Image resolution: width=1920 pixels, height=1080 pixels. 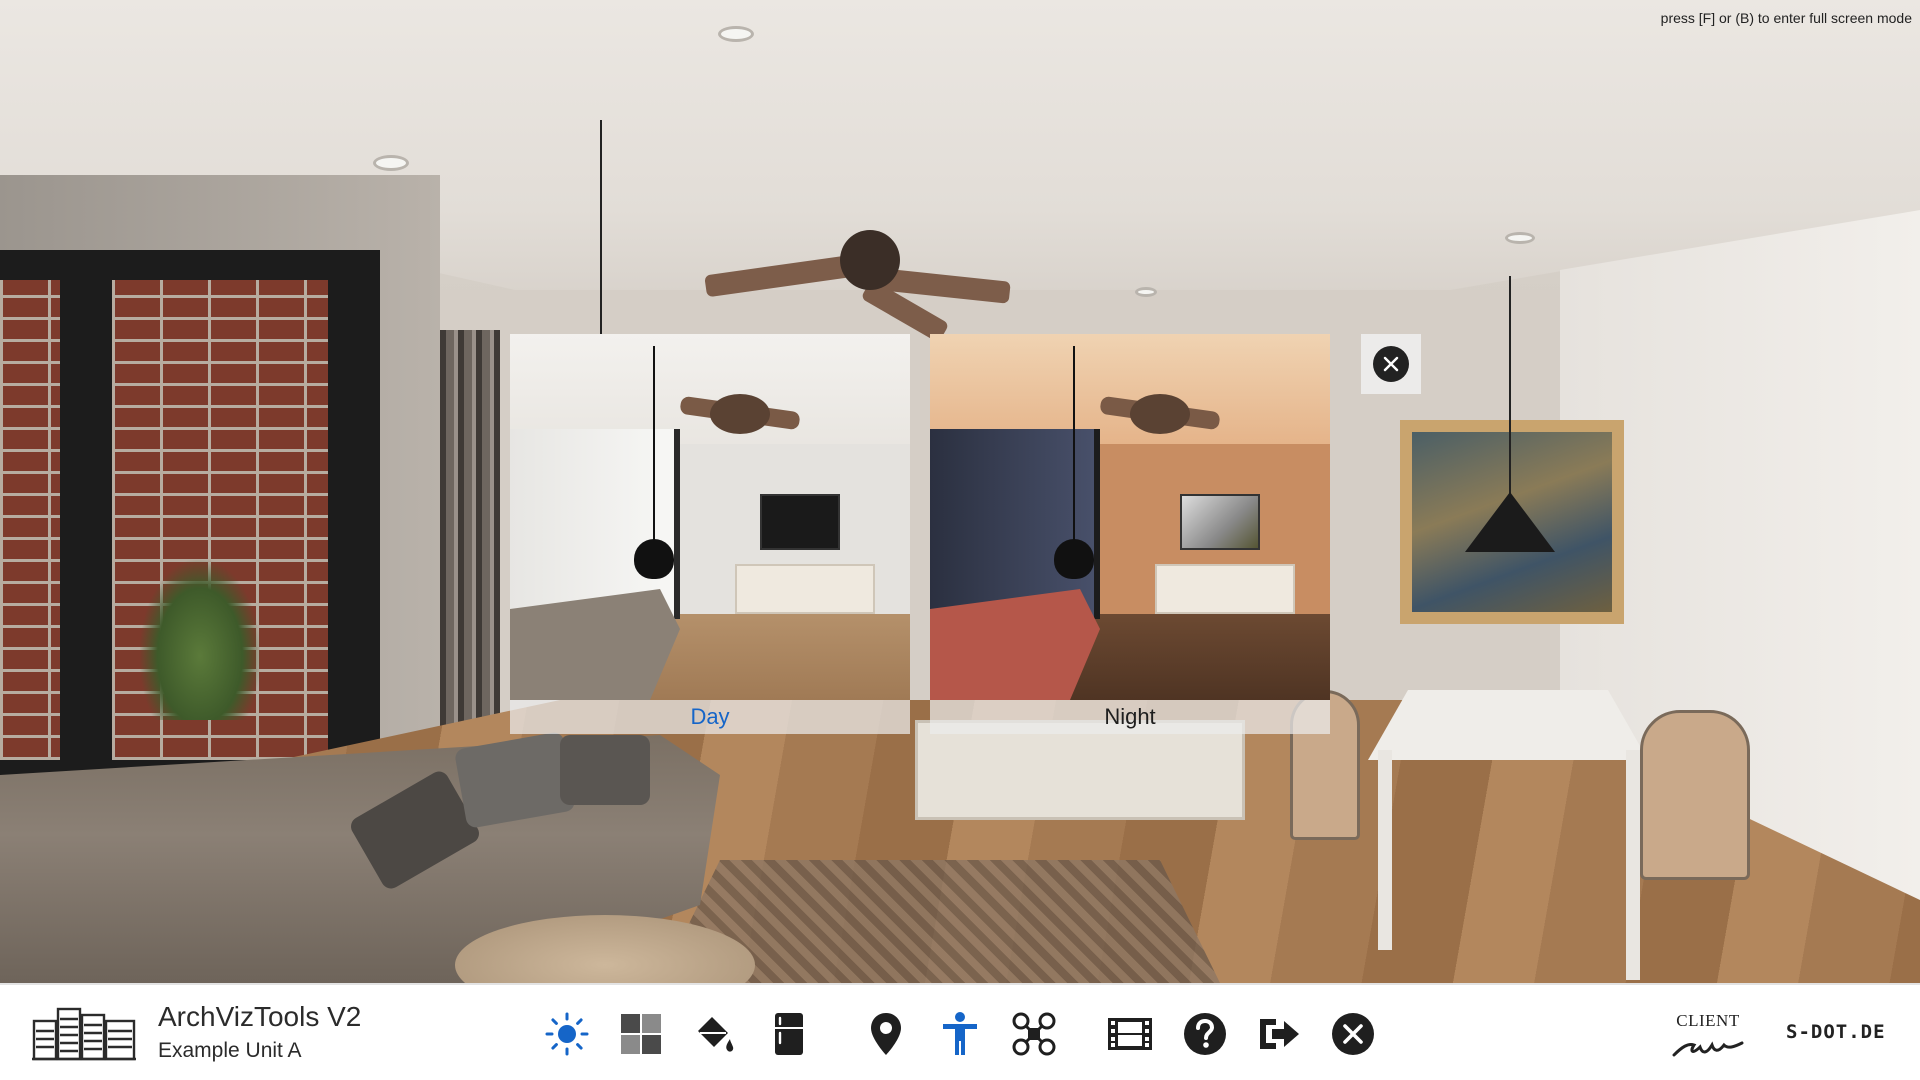 What do you see at coordinates (1836, 1032) in the screenshot?
I see `partner-logo: S-DOT.DE` at bounding box center [1836, 1032].